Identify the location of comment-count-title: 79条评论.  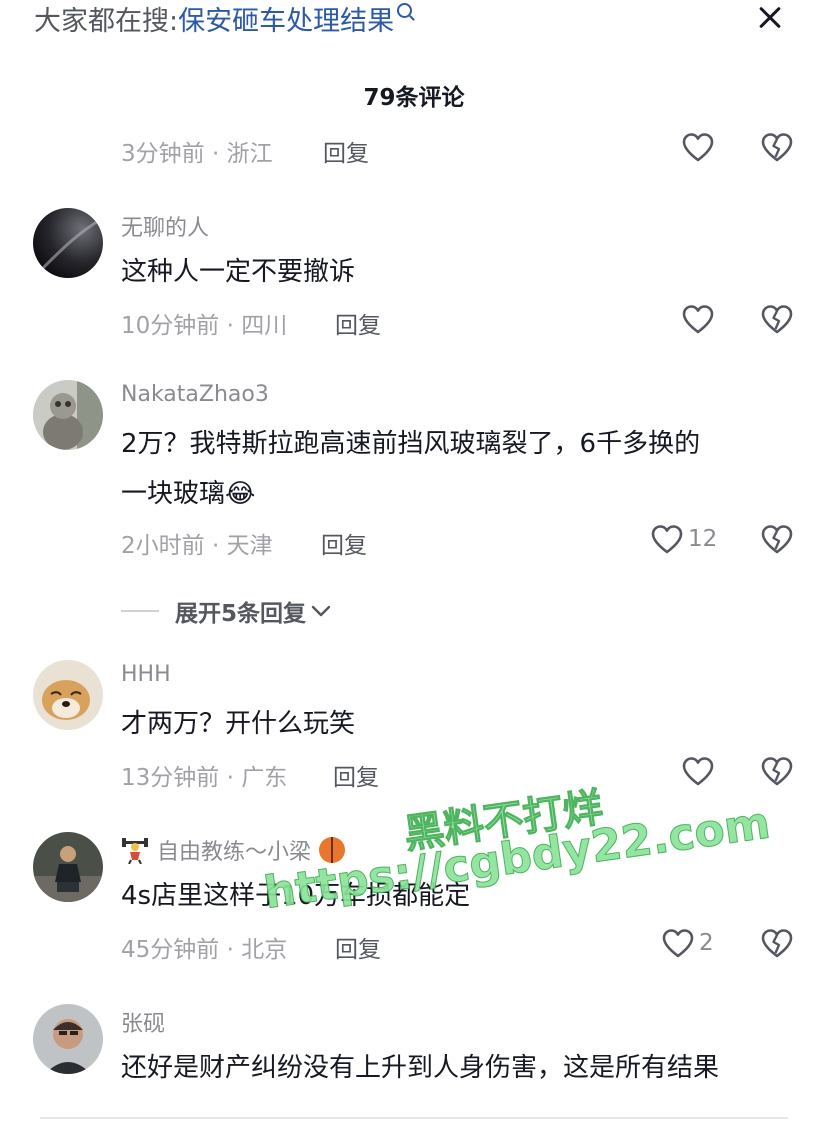
(414, 98).